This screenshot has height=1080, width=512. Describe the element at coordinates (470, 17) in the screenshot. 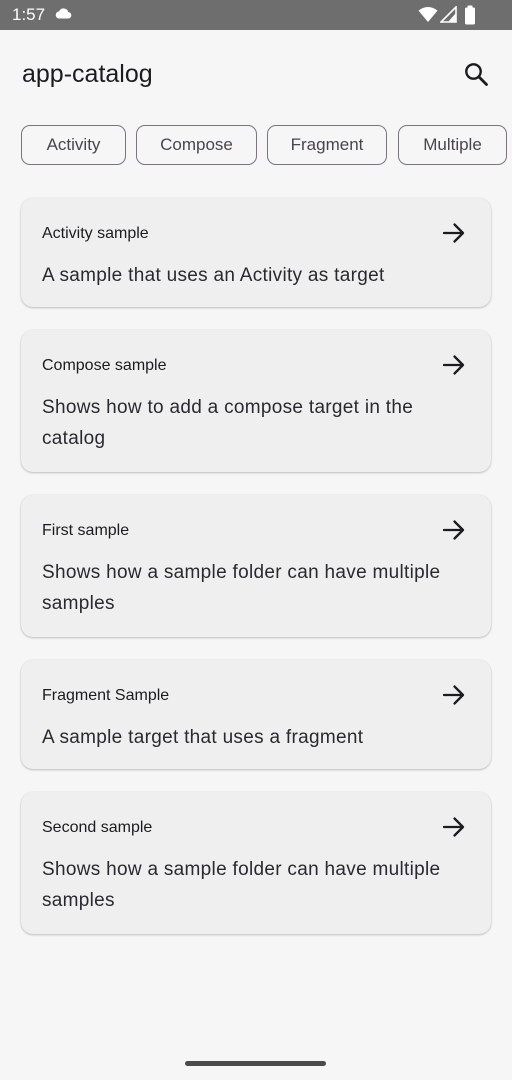

I see `battery-icon` at that location.